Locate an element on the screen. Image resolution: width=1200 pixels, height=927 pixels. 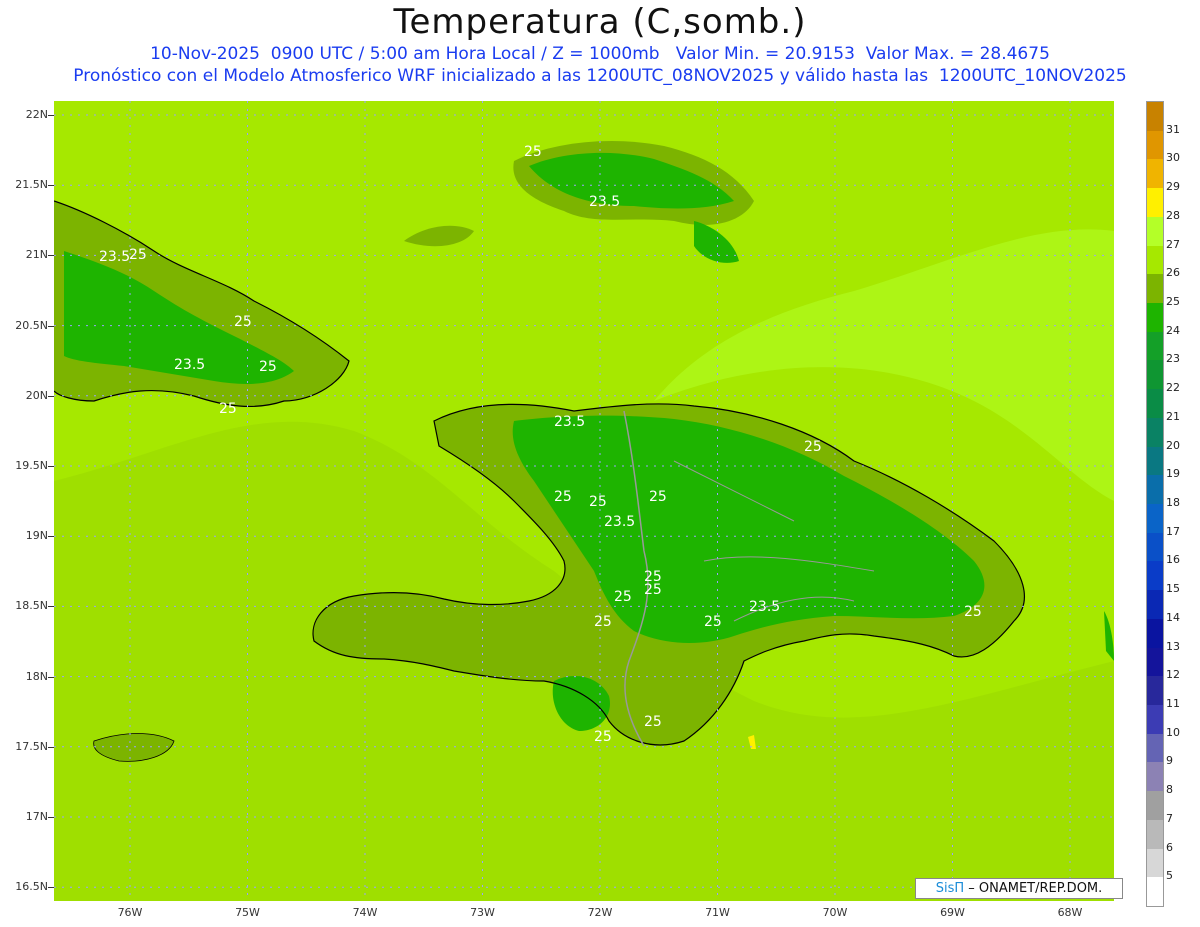
lon-tick-label: 71W is located at coordinates (717, 912).